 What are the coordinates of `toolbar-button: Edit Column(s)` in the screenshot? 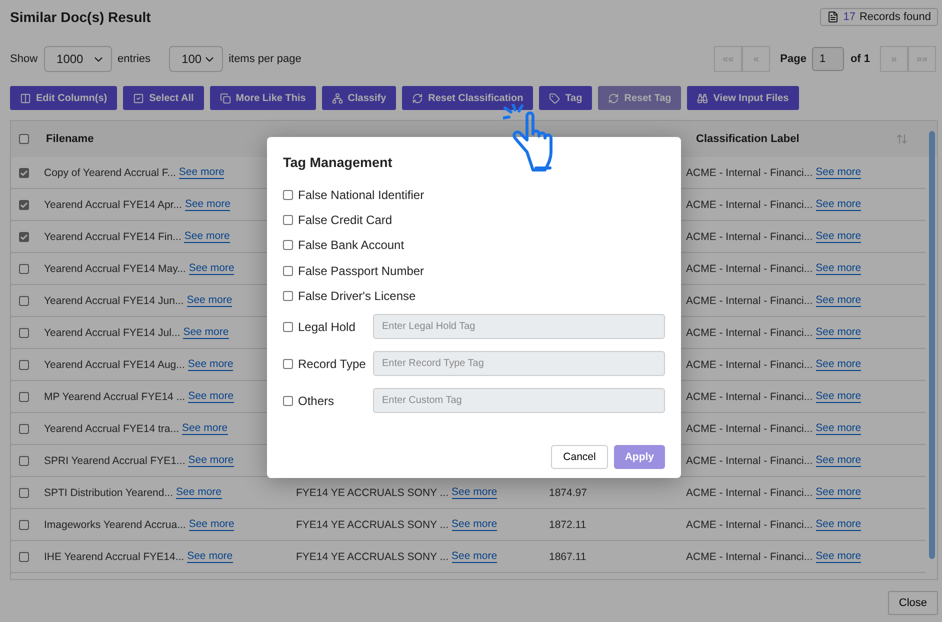 It's located at (64, 98).